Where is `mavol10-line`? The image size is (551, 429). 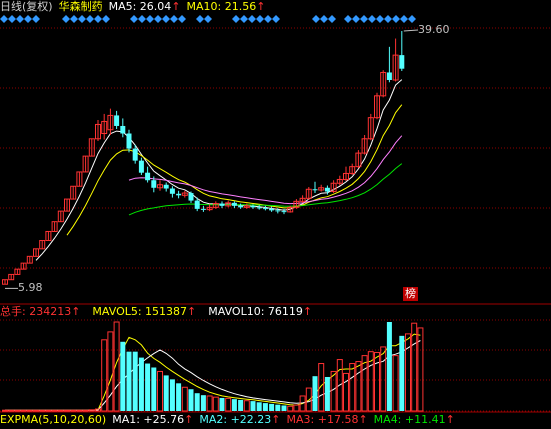 mavol10-line is located at coordinates (213, 375).